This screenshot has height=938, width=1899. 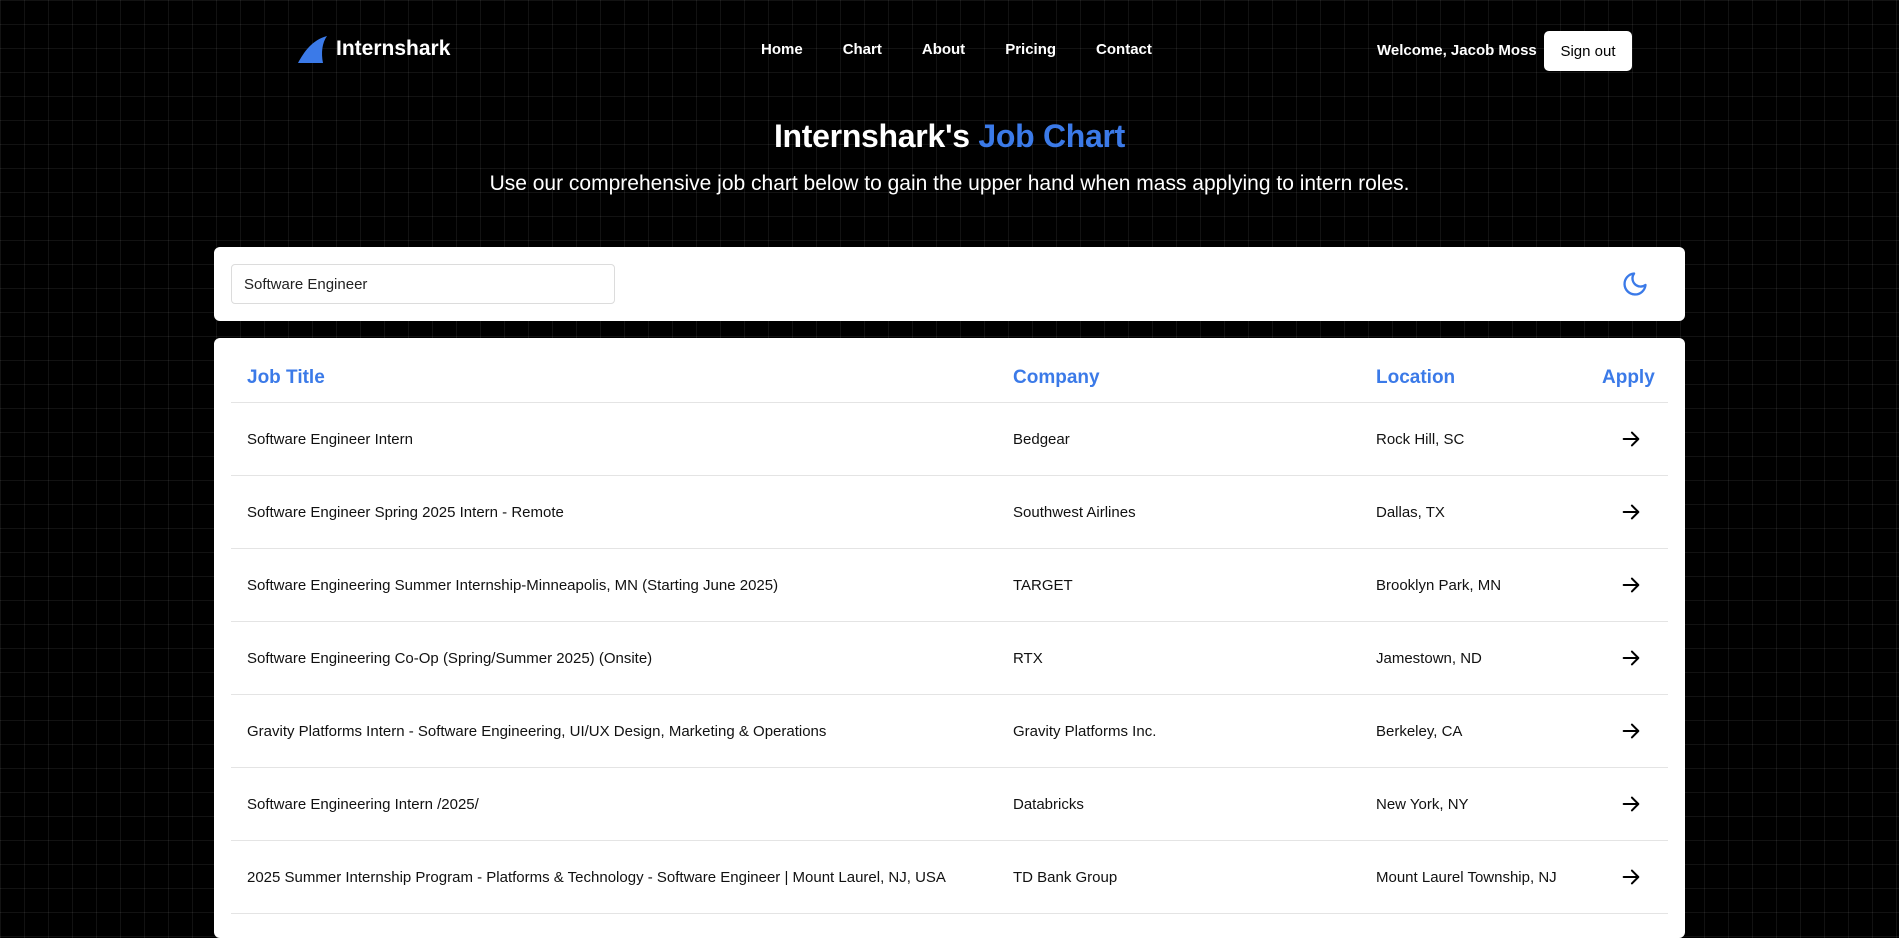 What do you see at coordinates (1422, 804) in the screenshot?
I see `location-cell: New York, NY` at bounding box center [1422, 804].